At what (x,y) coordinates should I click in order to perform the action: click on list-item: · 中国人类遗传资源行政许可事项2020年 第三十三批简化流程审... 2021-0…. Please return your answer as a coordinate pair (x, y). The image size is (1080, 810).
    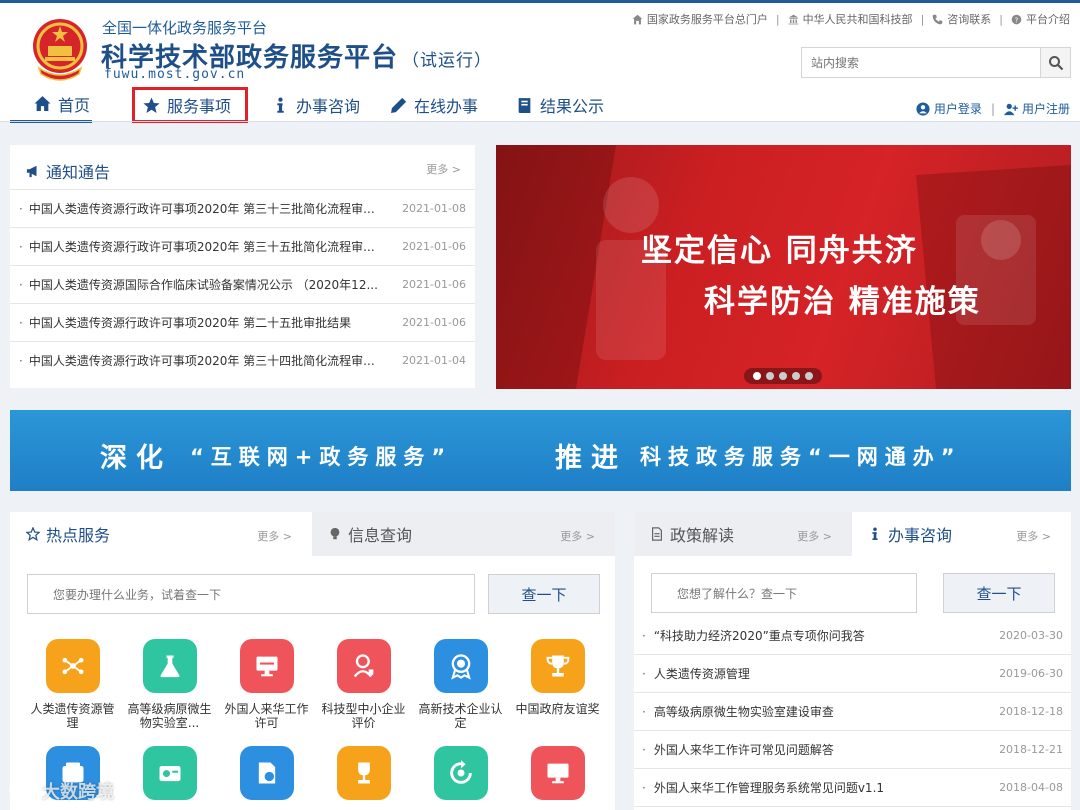
    Looking at the image, I should click on (242, 208).